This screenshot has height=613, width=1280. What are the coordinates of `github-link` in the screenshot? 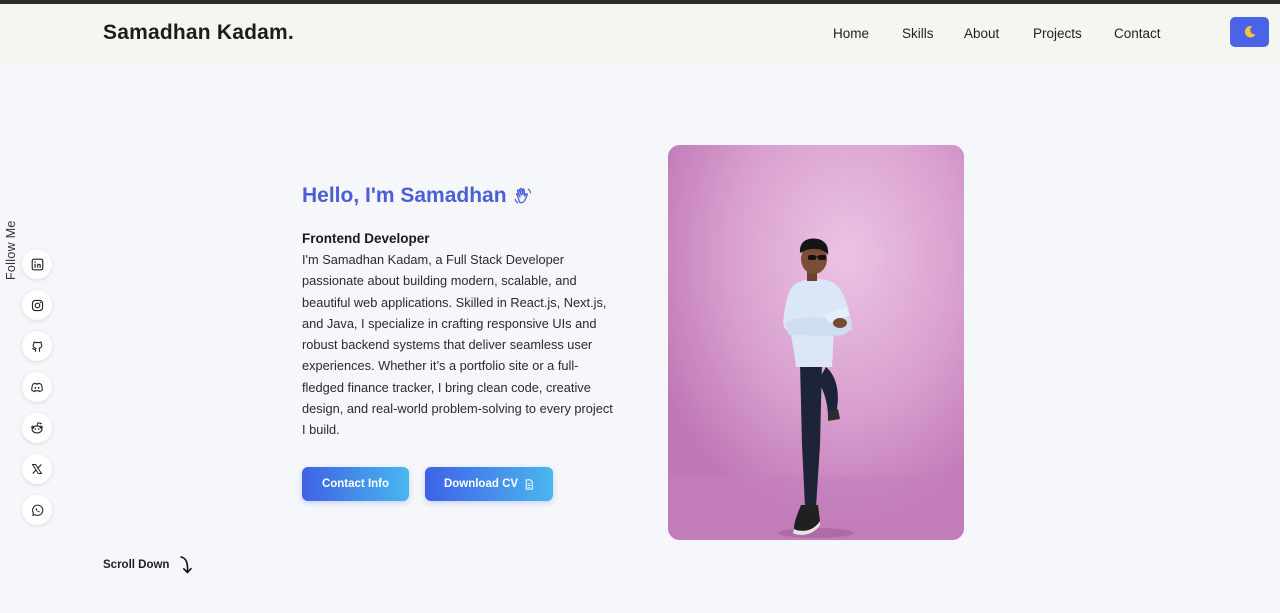 It's located at (37, 346).